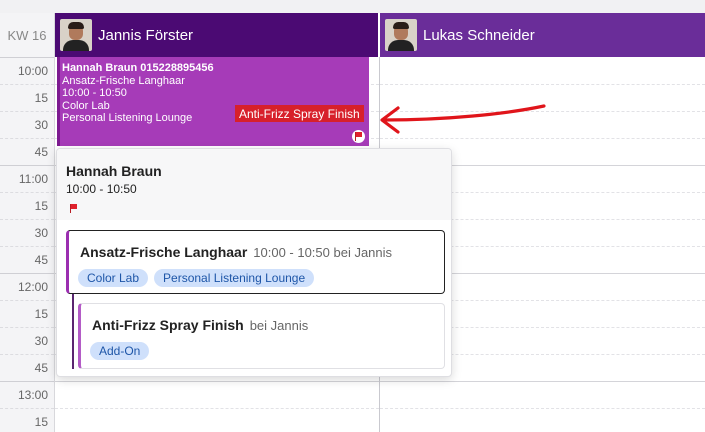 This screenshot has height=432, width=705. Describe the element at coordinates (168, 325) in the screenshot. I see `addon-title: Anti-Frizz Spray Finish` at that location.